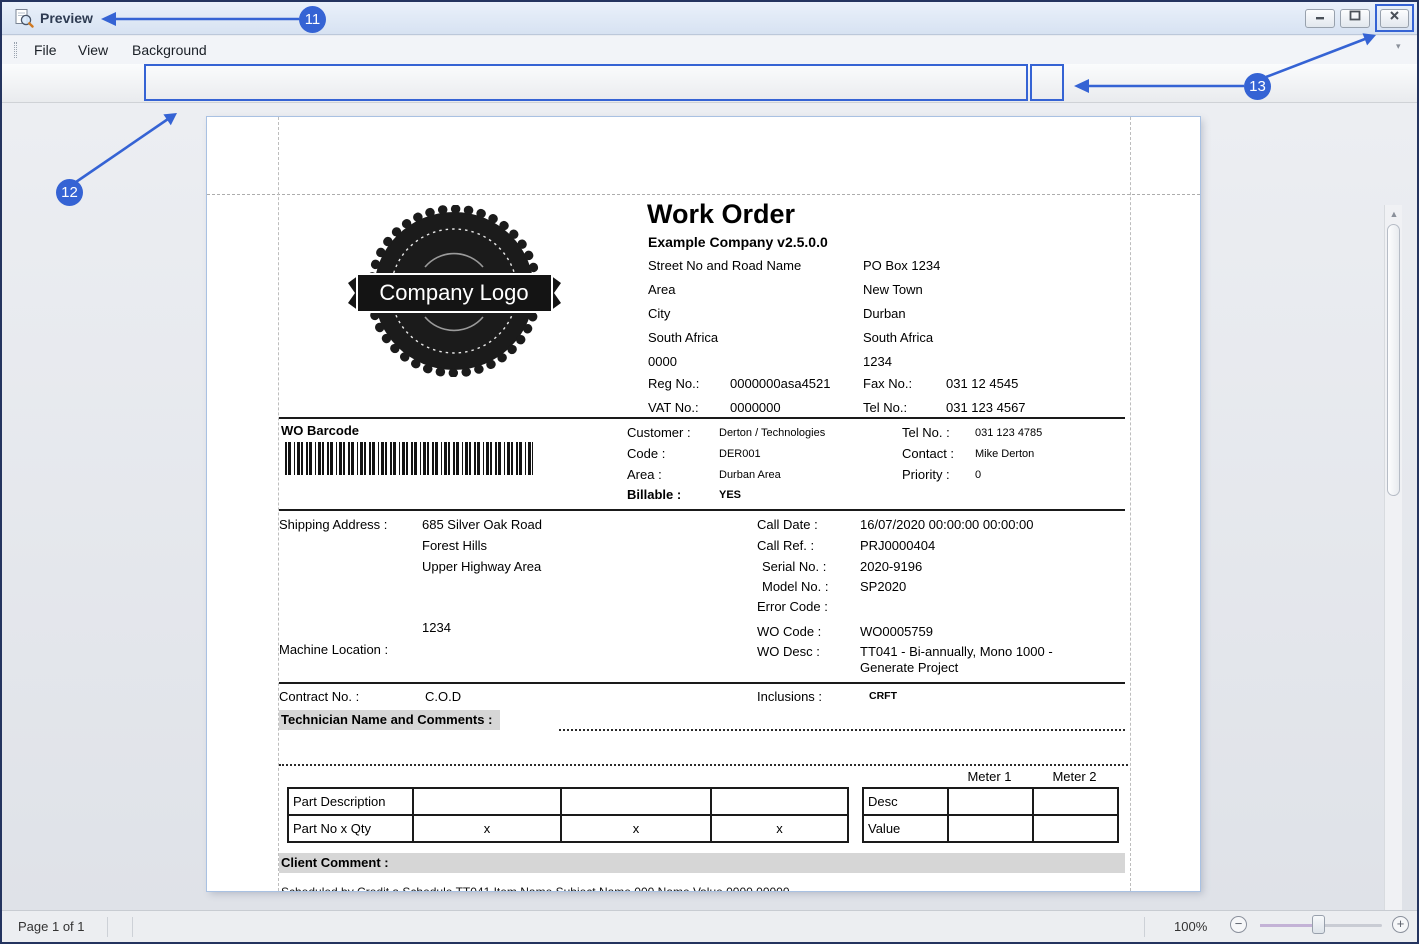  Describe the element at coordinates (738, 242) in the screenshot. I see `company-name: Example Company v2.5.0.0` at that location.